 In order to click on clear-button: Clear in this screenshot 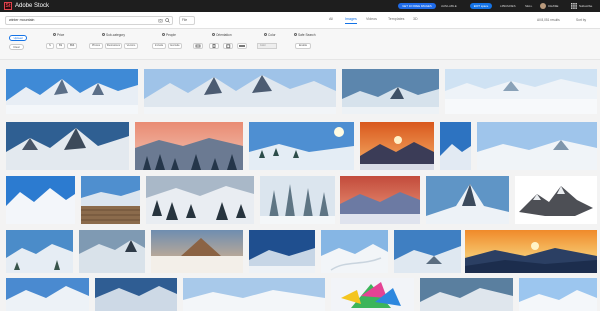, I will do `click(16, 47)`.